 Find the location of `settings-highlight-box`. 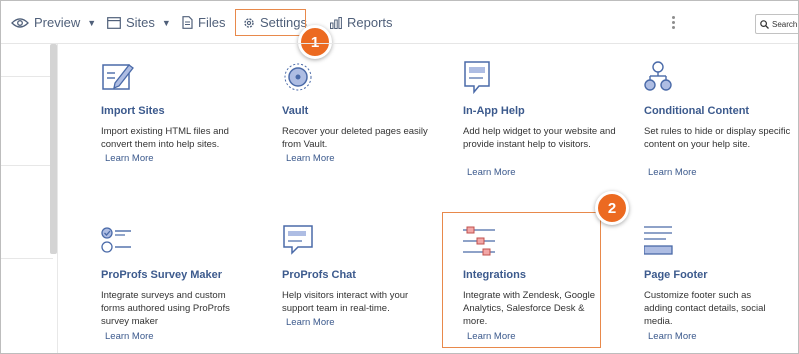

settings-highlight-box is located at coordinates (270, 22).